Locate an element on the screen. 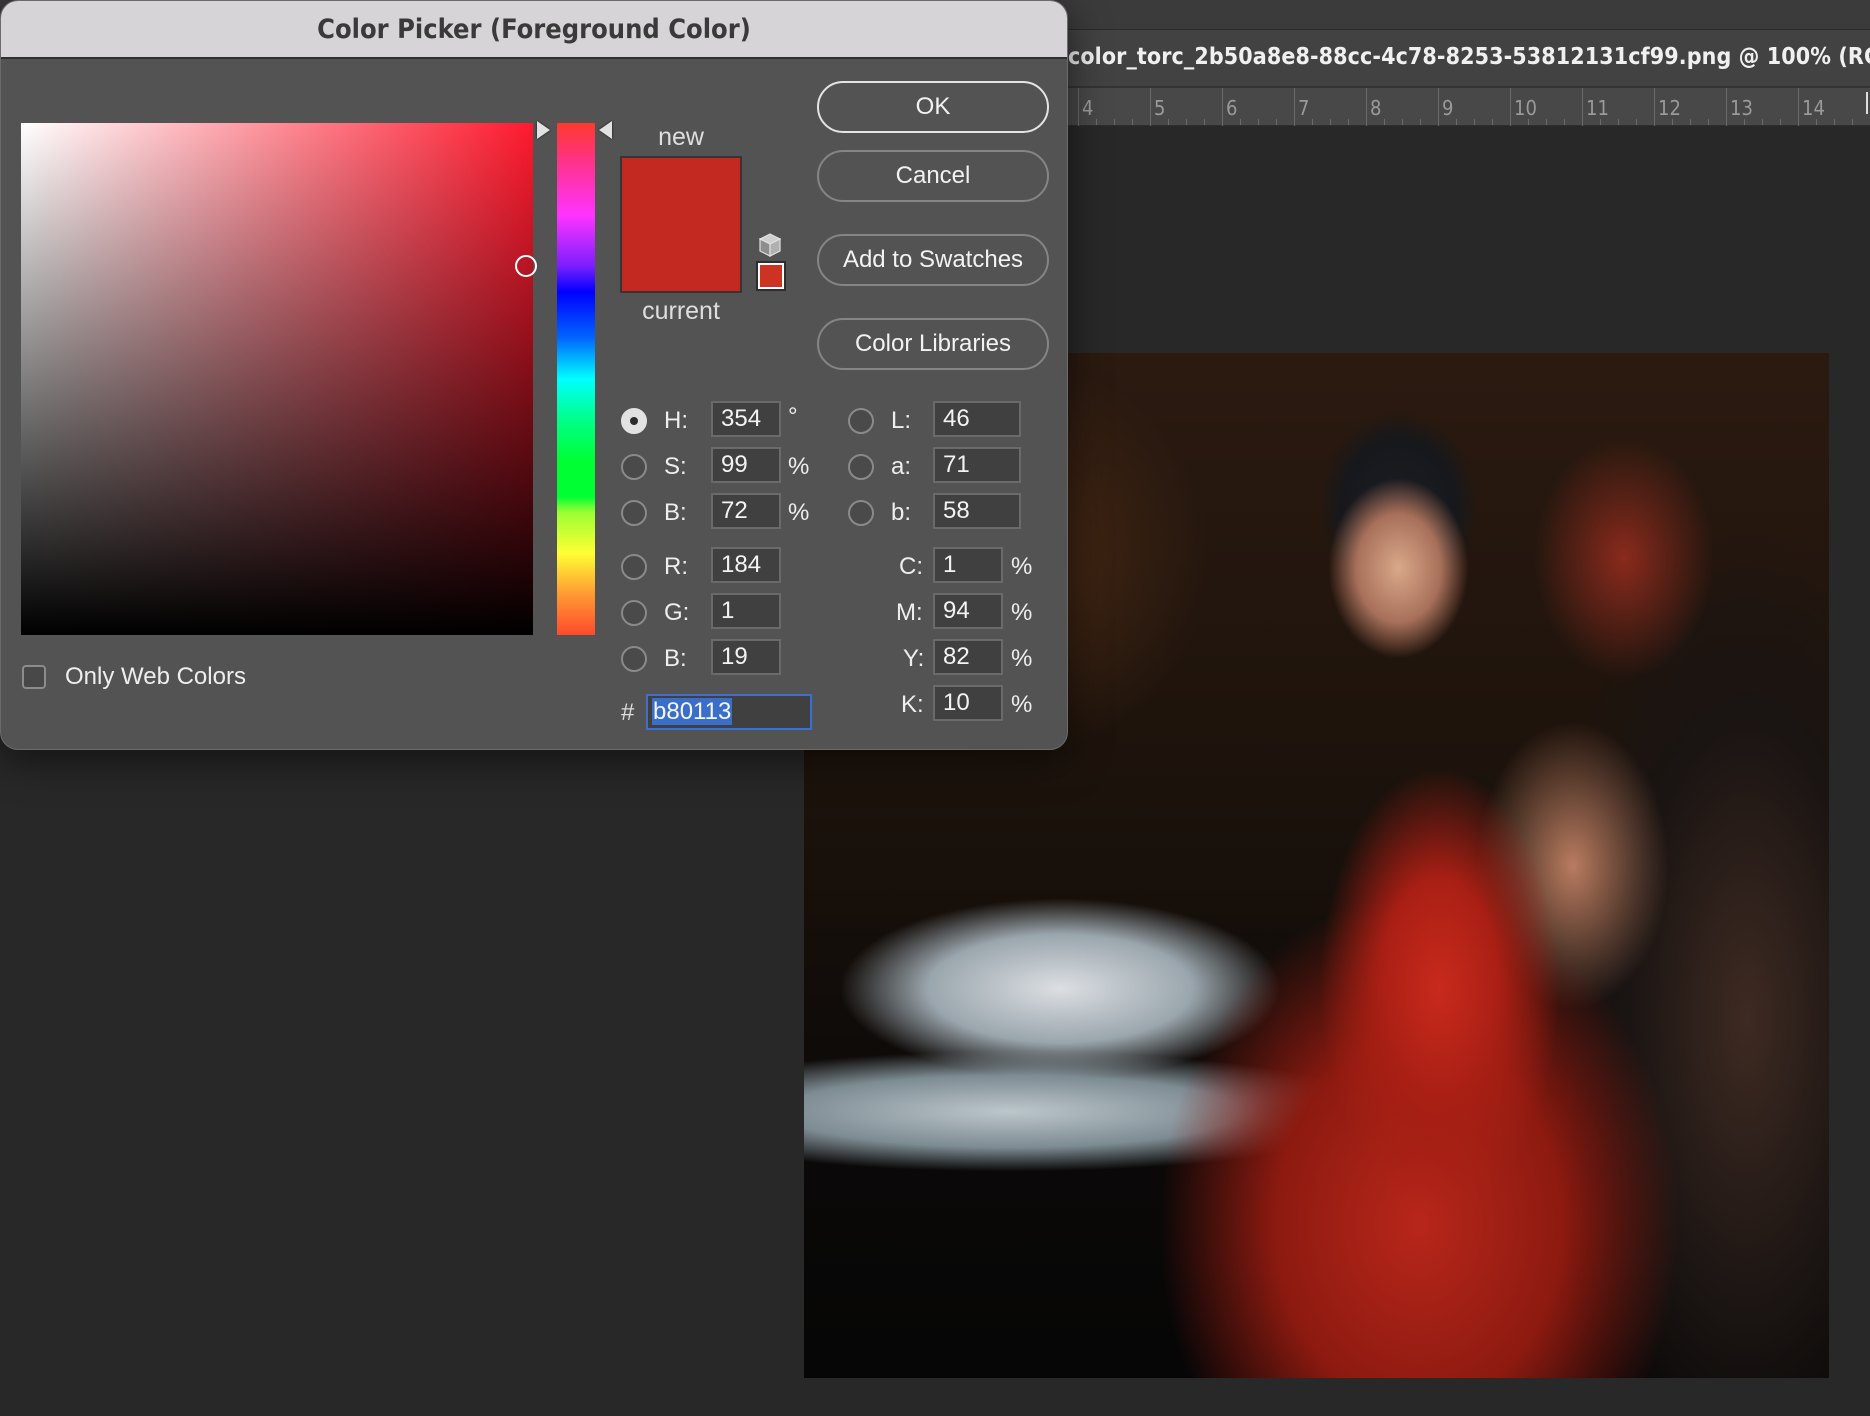 This screenshot has height=1416, width=1870. magenta-input: 94 is located at coordinates (968, 611).